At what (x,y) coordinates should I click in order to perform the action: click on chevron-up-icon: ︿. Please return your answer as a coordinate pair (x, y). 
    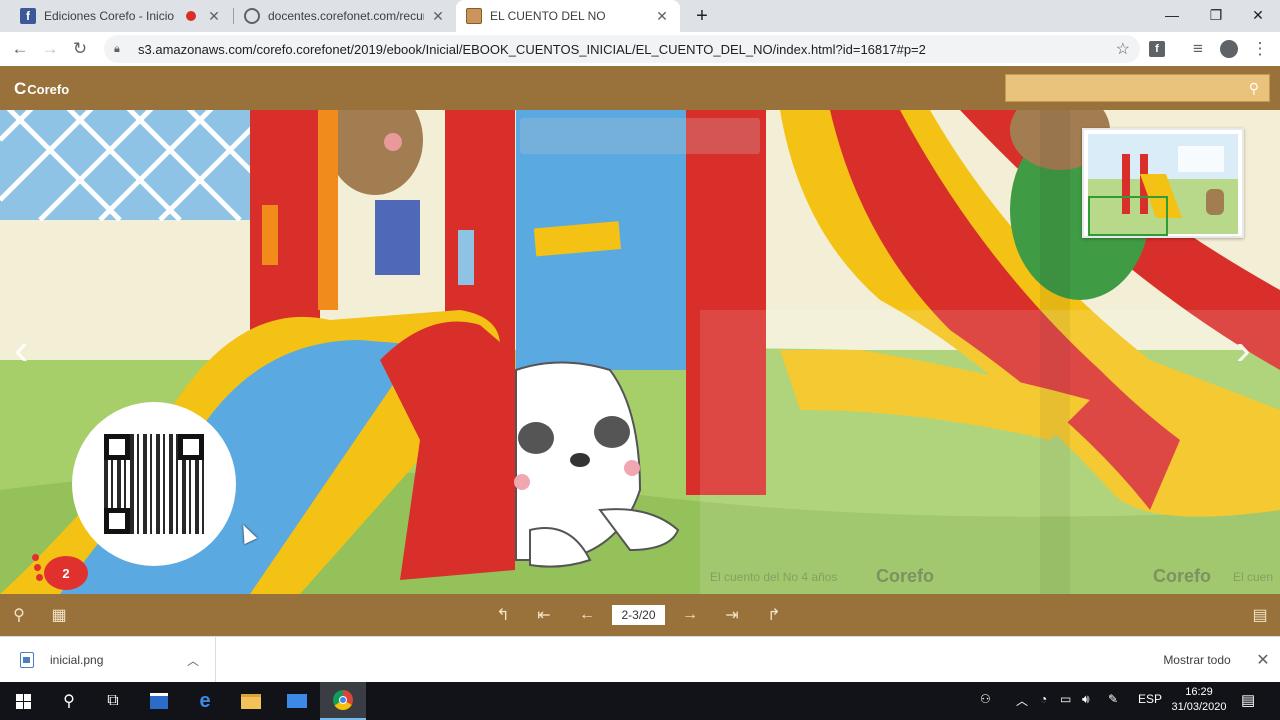
    Looking at the image, I should click on (193, 660).